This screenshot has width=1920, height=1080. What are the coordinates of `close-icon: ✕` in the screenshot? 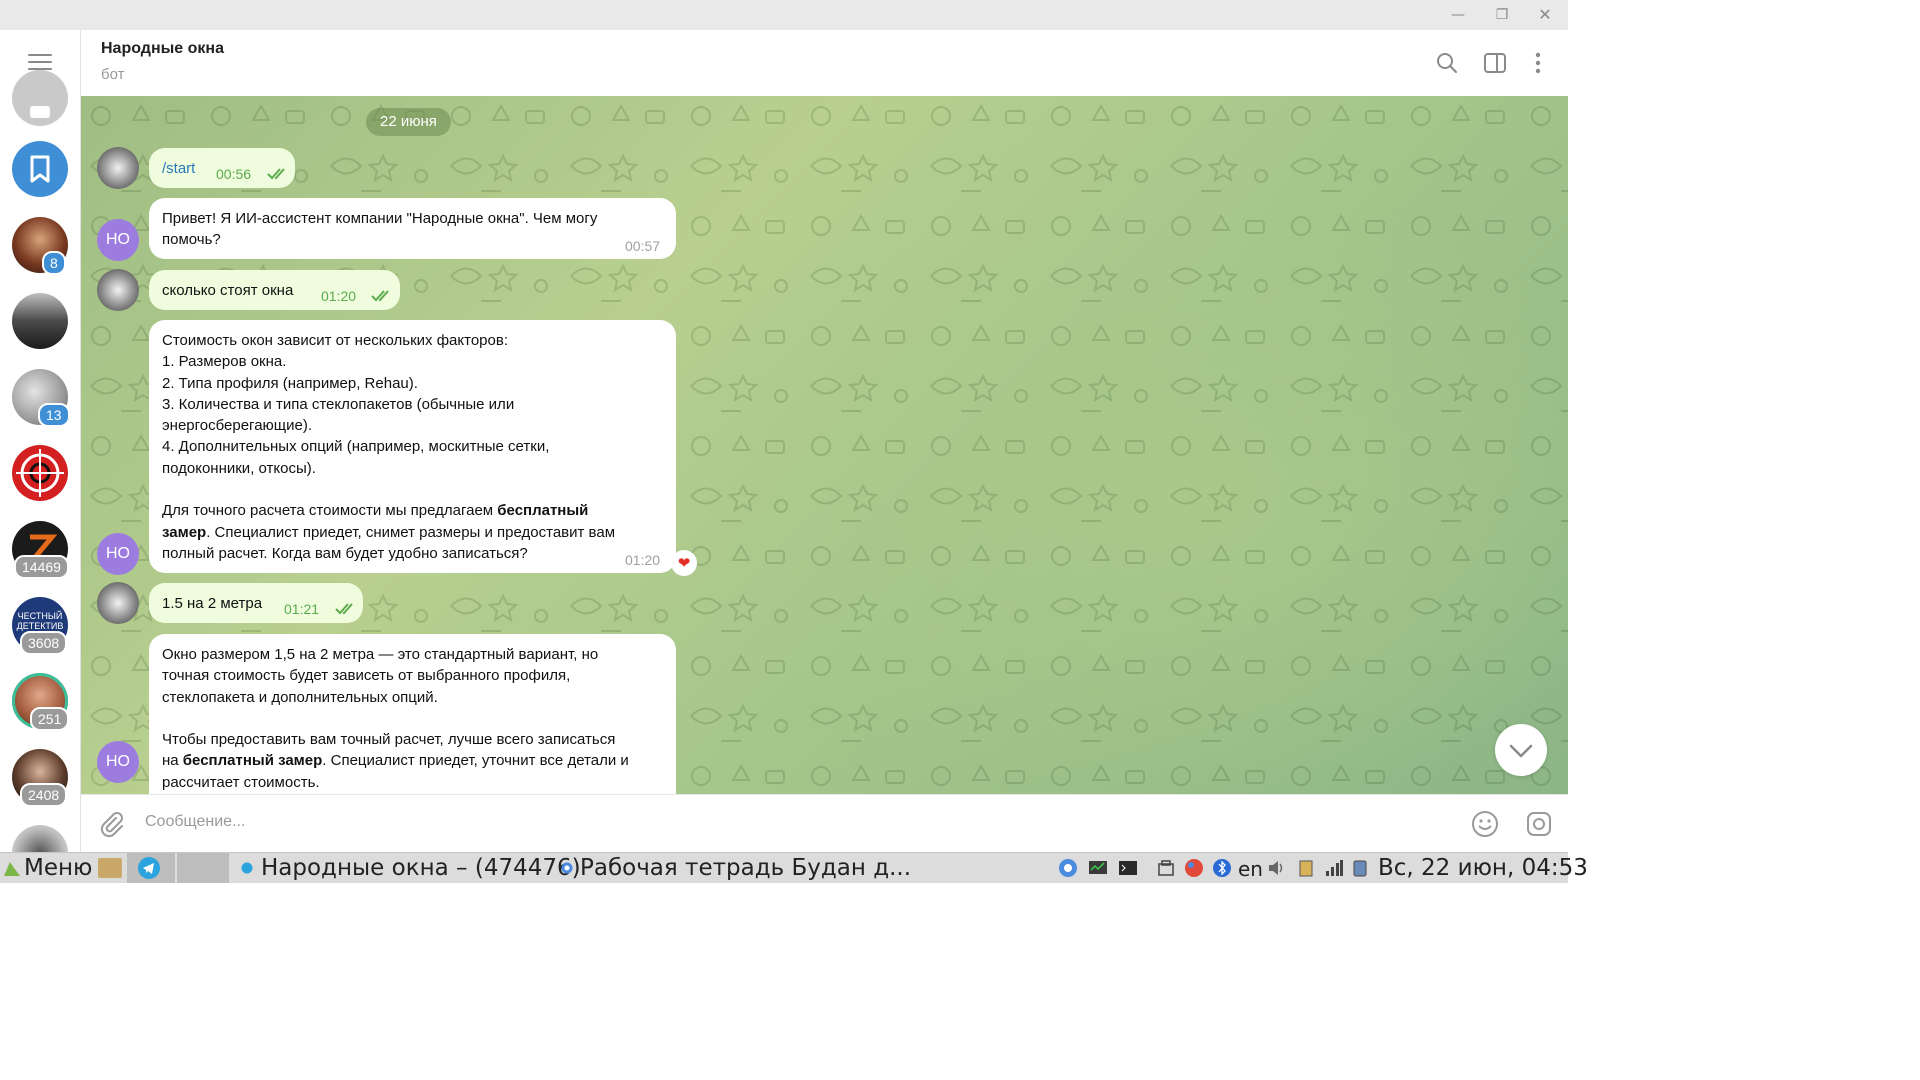 It's located at (1545, 15).